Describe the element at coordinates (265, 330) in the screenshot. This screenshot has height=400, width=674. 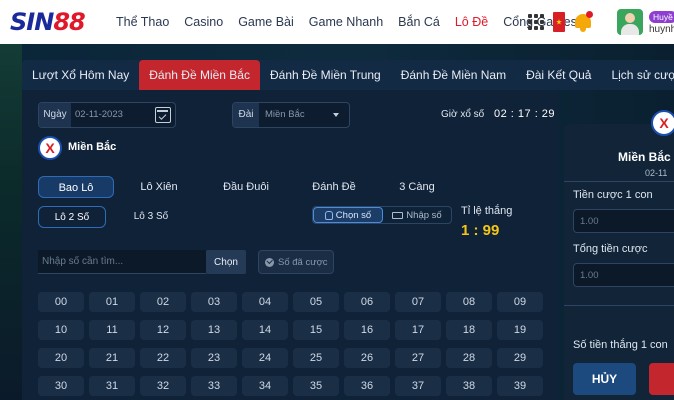
I see `number-cell: 14` at that location.